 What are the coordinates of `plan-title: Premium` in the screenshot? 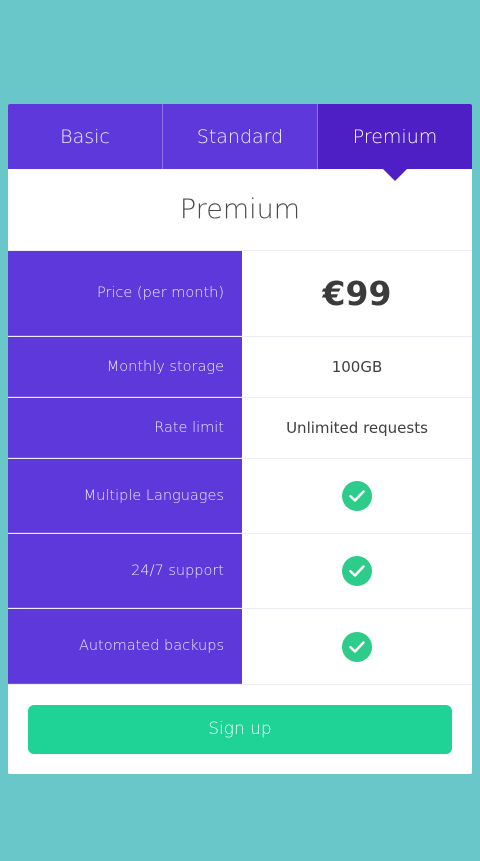 It's located at (240, 210).